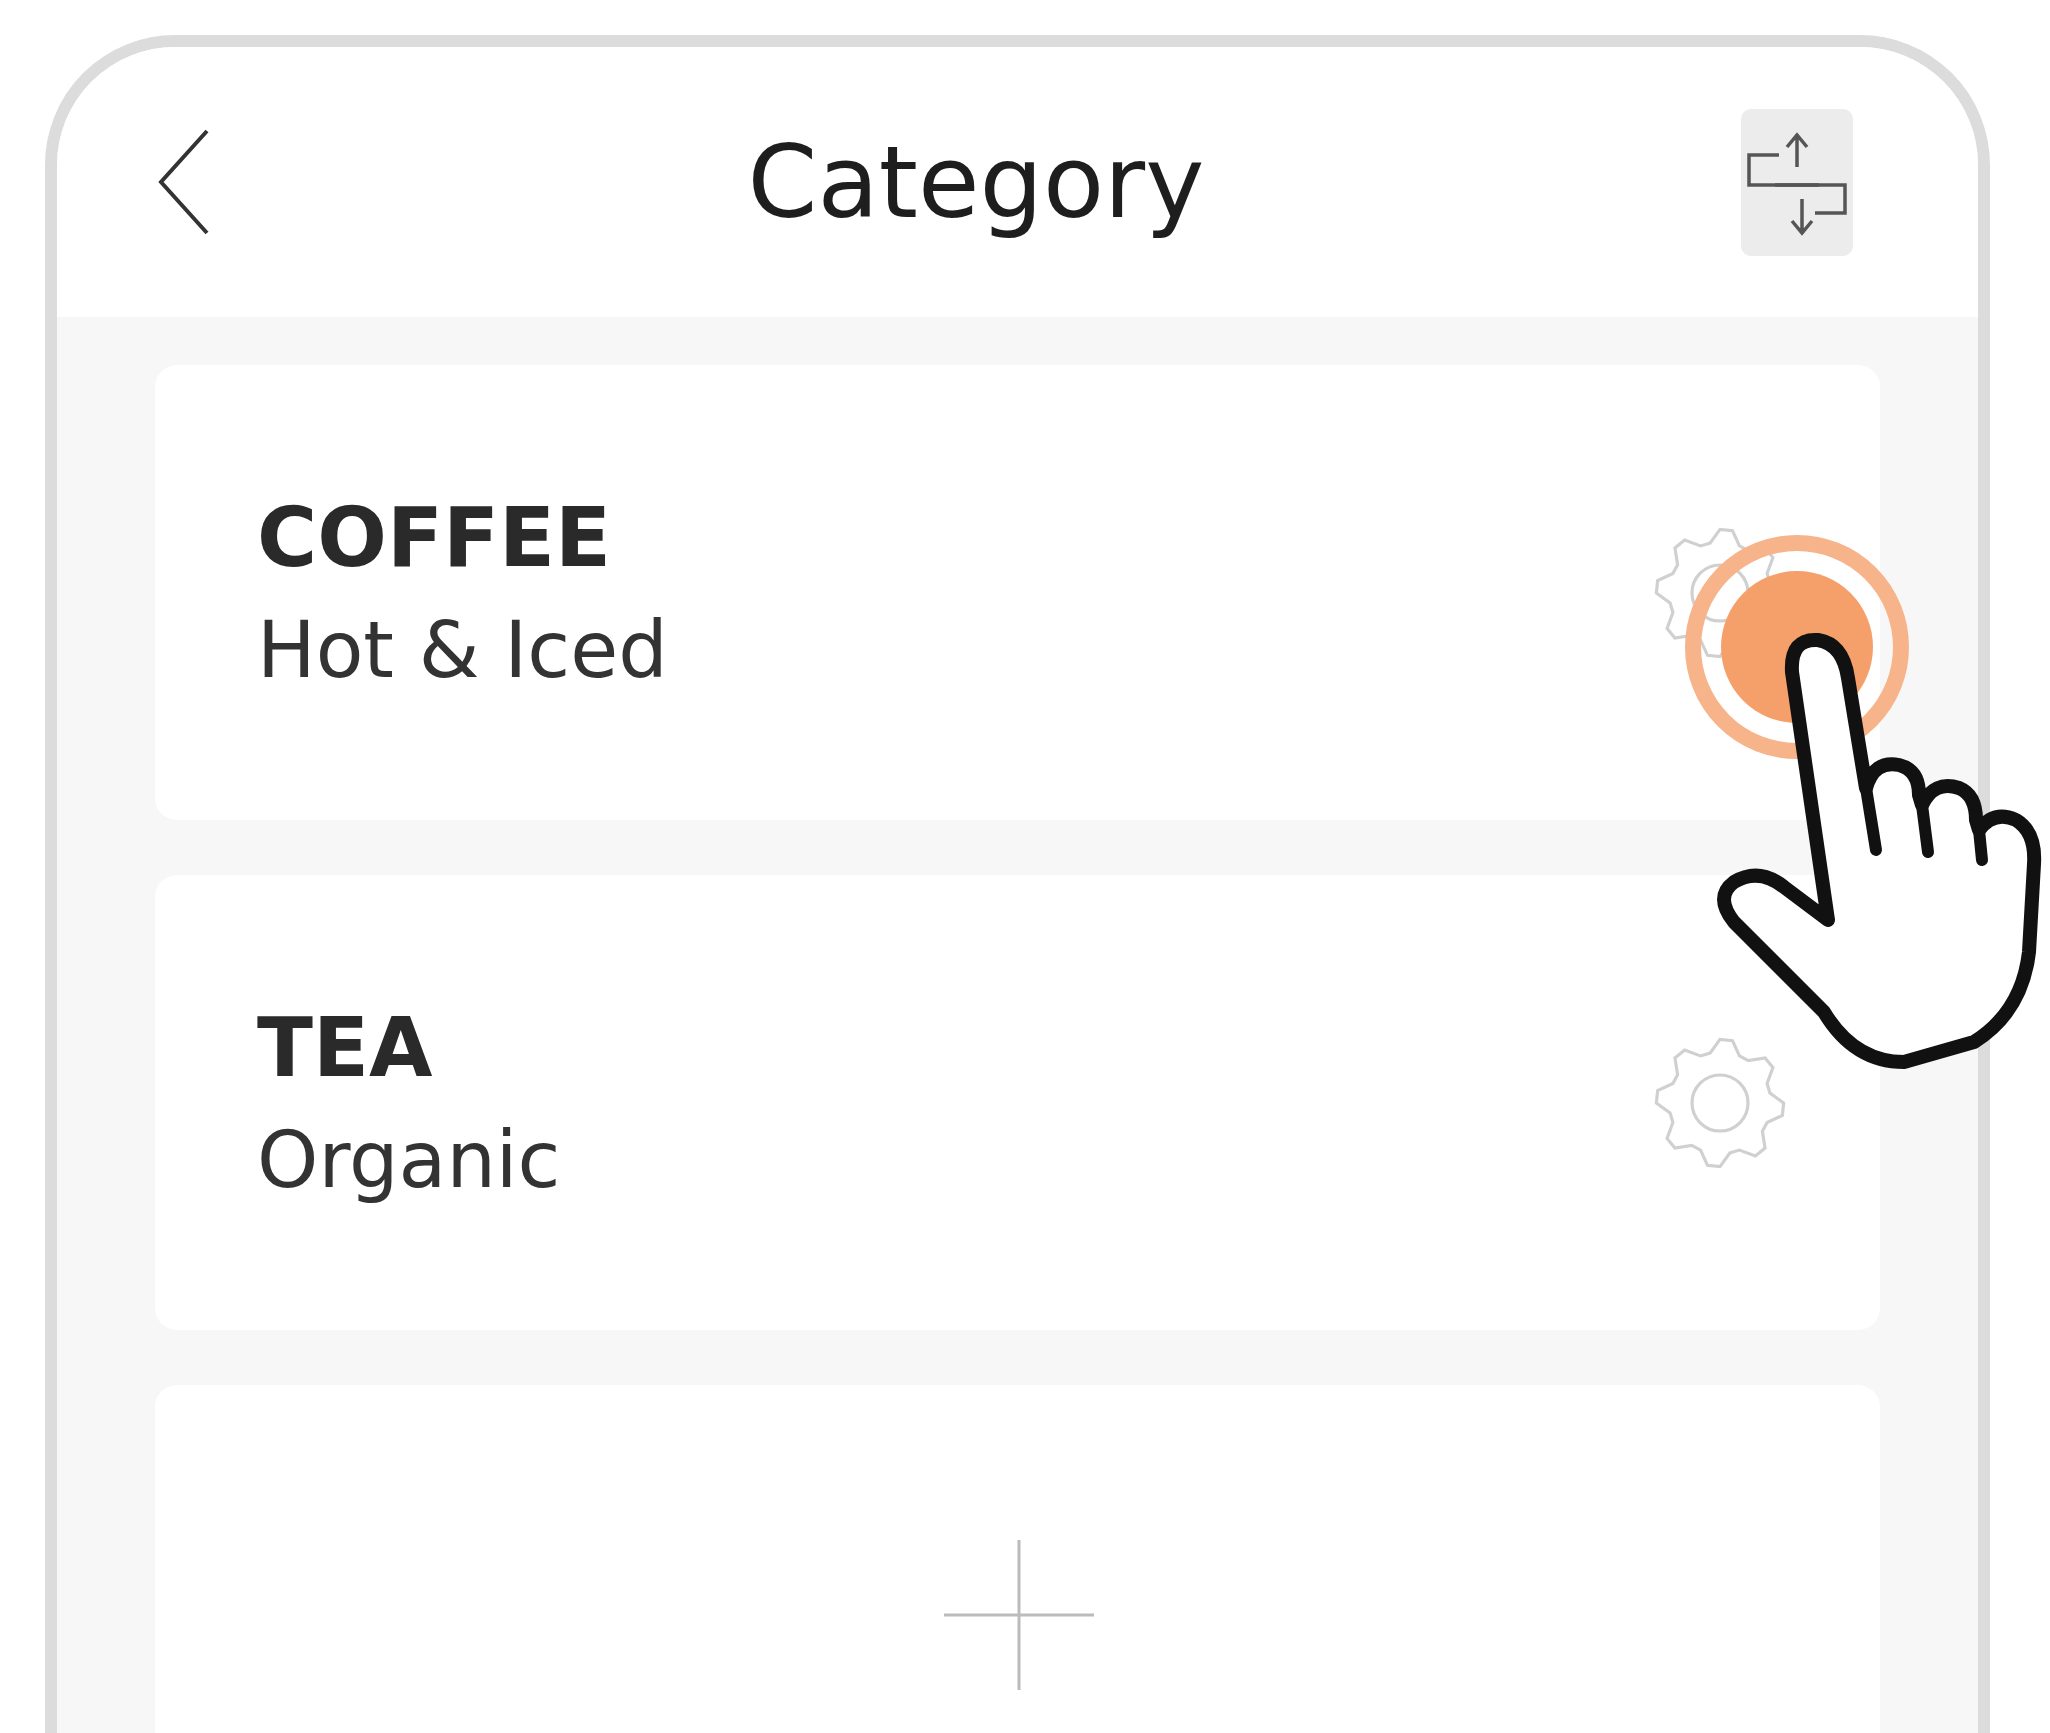 The image size is (2050, 1733). I want to click on category-subtitle: Hot & Iced, so click(462, 650).